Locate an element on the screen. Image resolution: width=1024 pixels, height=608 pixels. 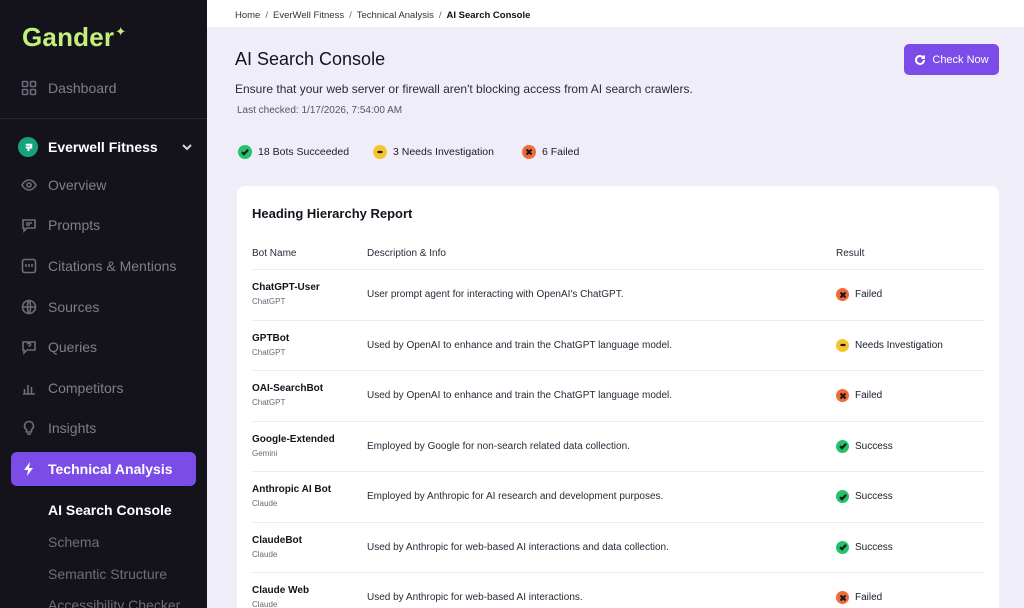
bot-name: Claude Web is located at coordinates (281, 590).